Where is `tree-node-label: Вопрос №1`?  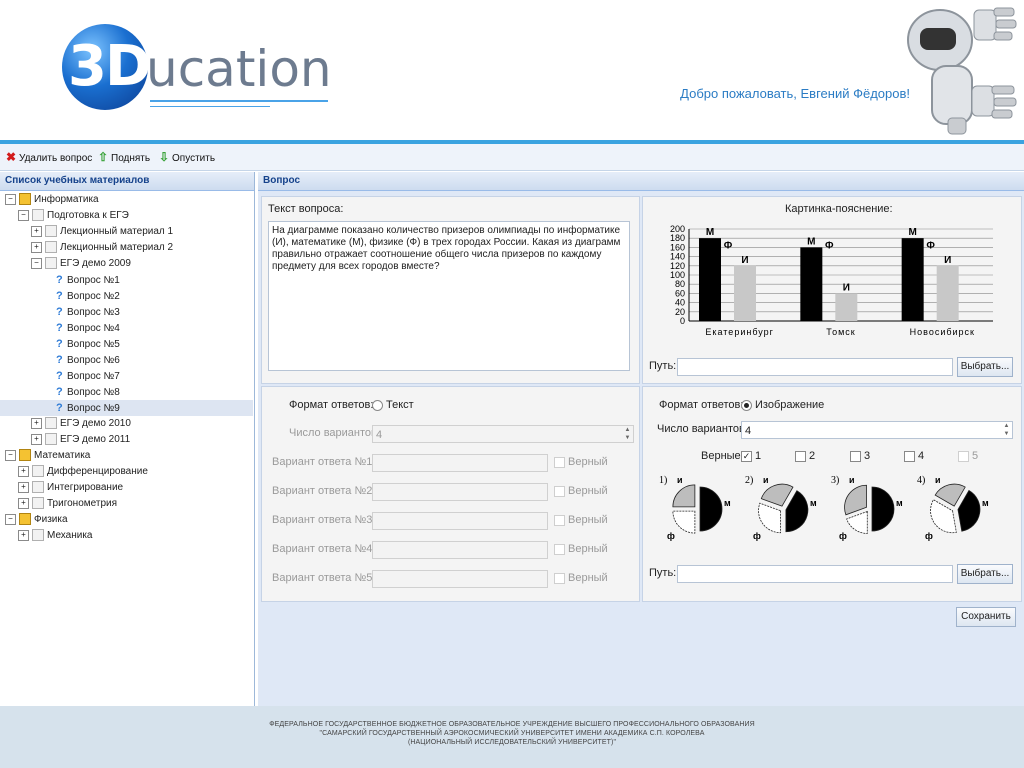
tree-node-label: Вопрос №1 is located at coordinates (93, 280).